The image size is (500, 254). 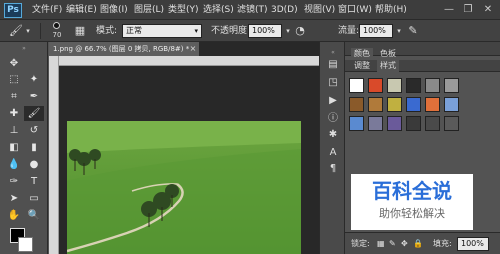 What do you see at coordinates (107, 31) in the screenshot?
I see `mode-label: 模式:` at bounding box center [107, 31].